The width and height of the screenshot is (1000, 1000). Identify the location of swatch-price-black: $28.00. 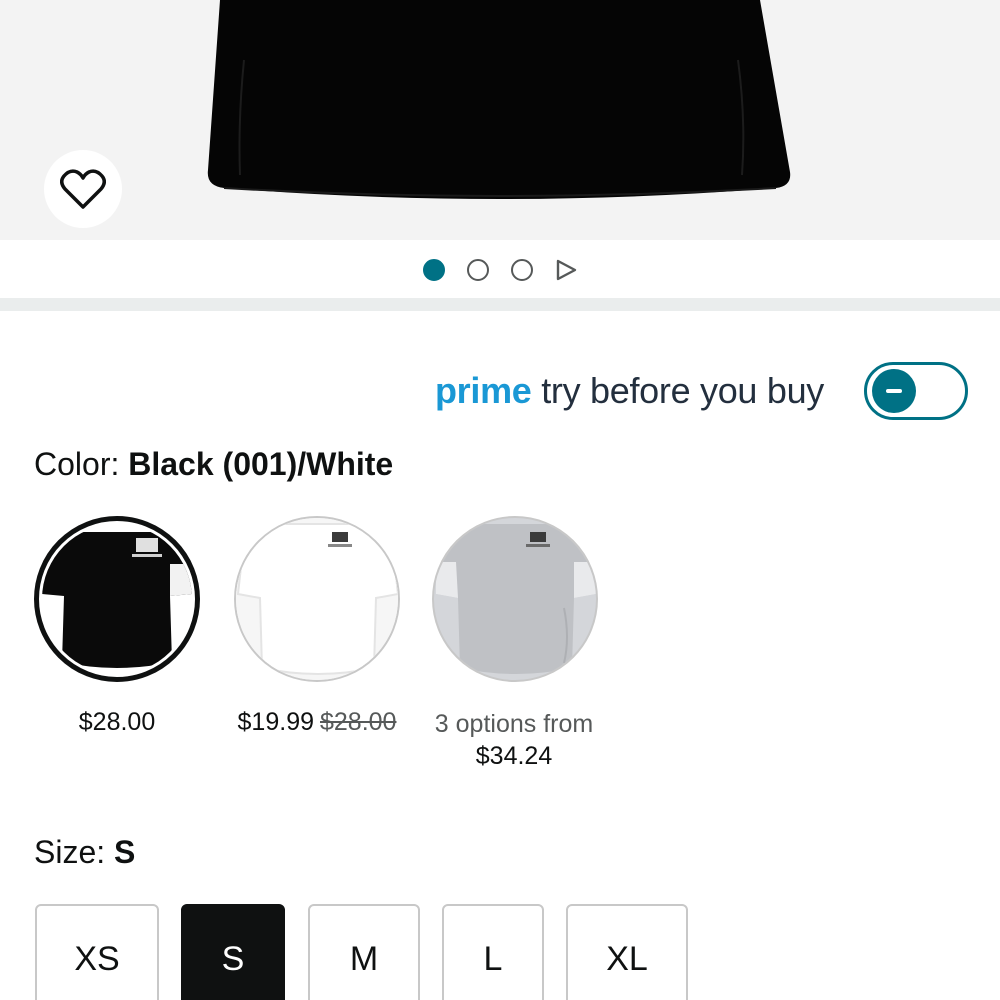
(117, 722).